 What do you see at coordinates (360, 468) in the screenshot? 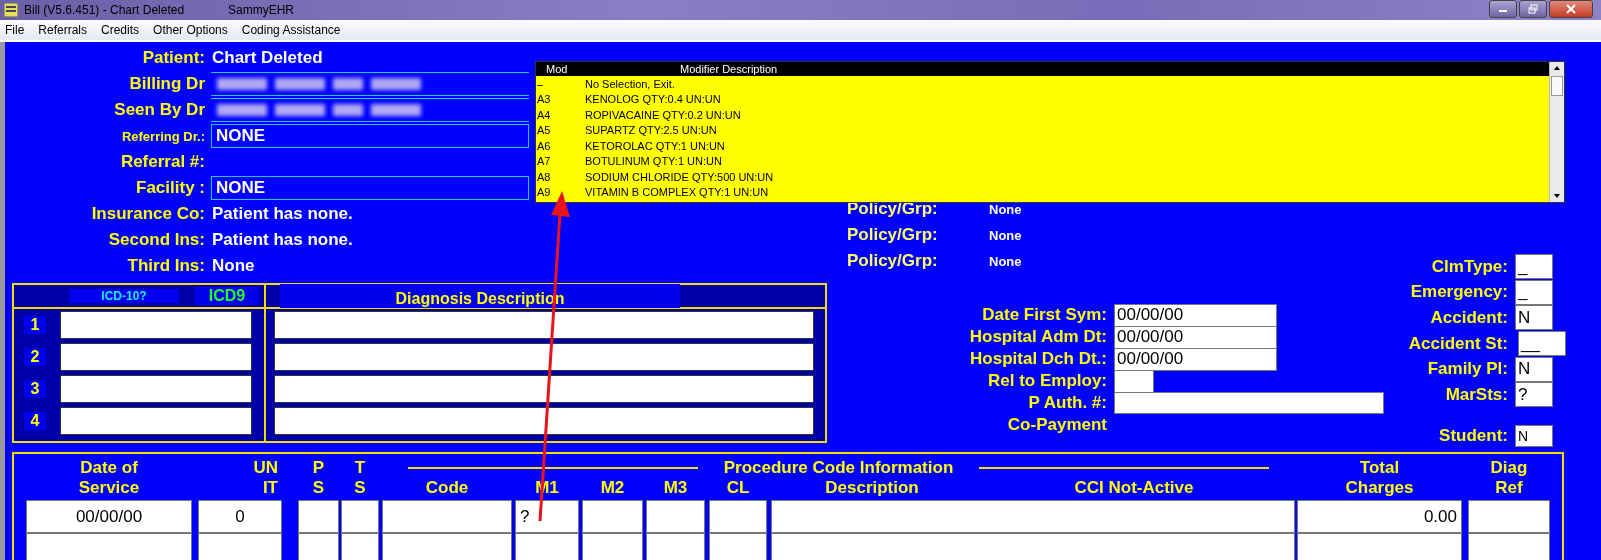
I see `column-header: T` at bounding box center [360, 468].